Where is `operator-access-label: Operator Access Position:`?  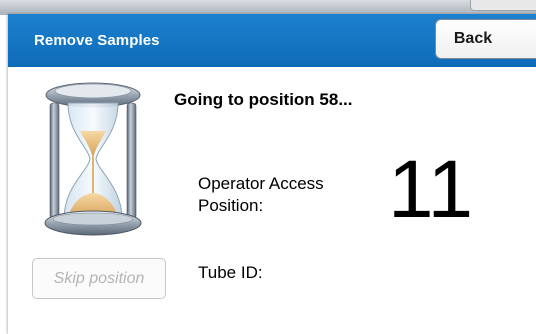
operator-access-label: Operator Access Position: is located at coordinates (261, 194).